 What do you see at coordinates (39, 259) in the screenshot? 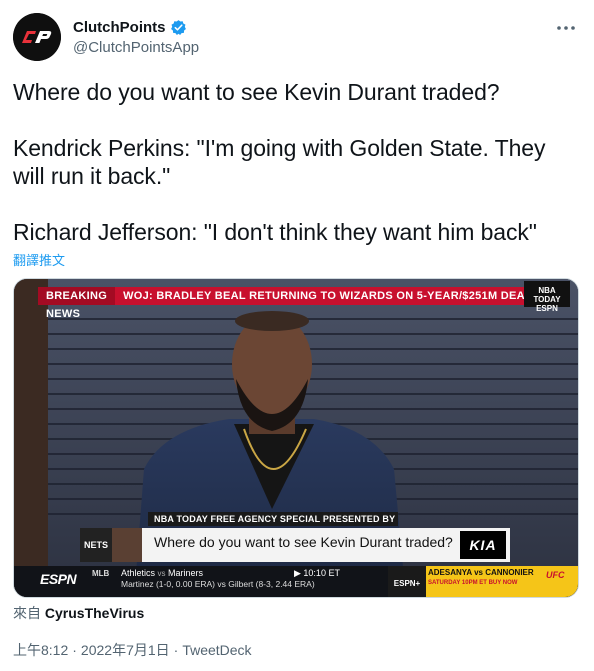
I see `translate-tweet-link: 翻譯推文` at bounding box center [39, 259].